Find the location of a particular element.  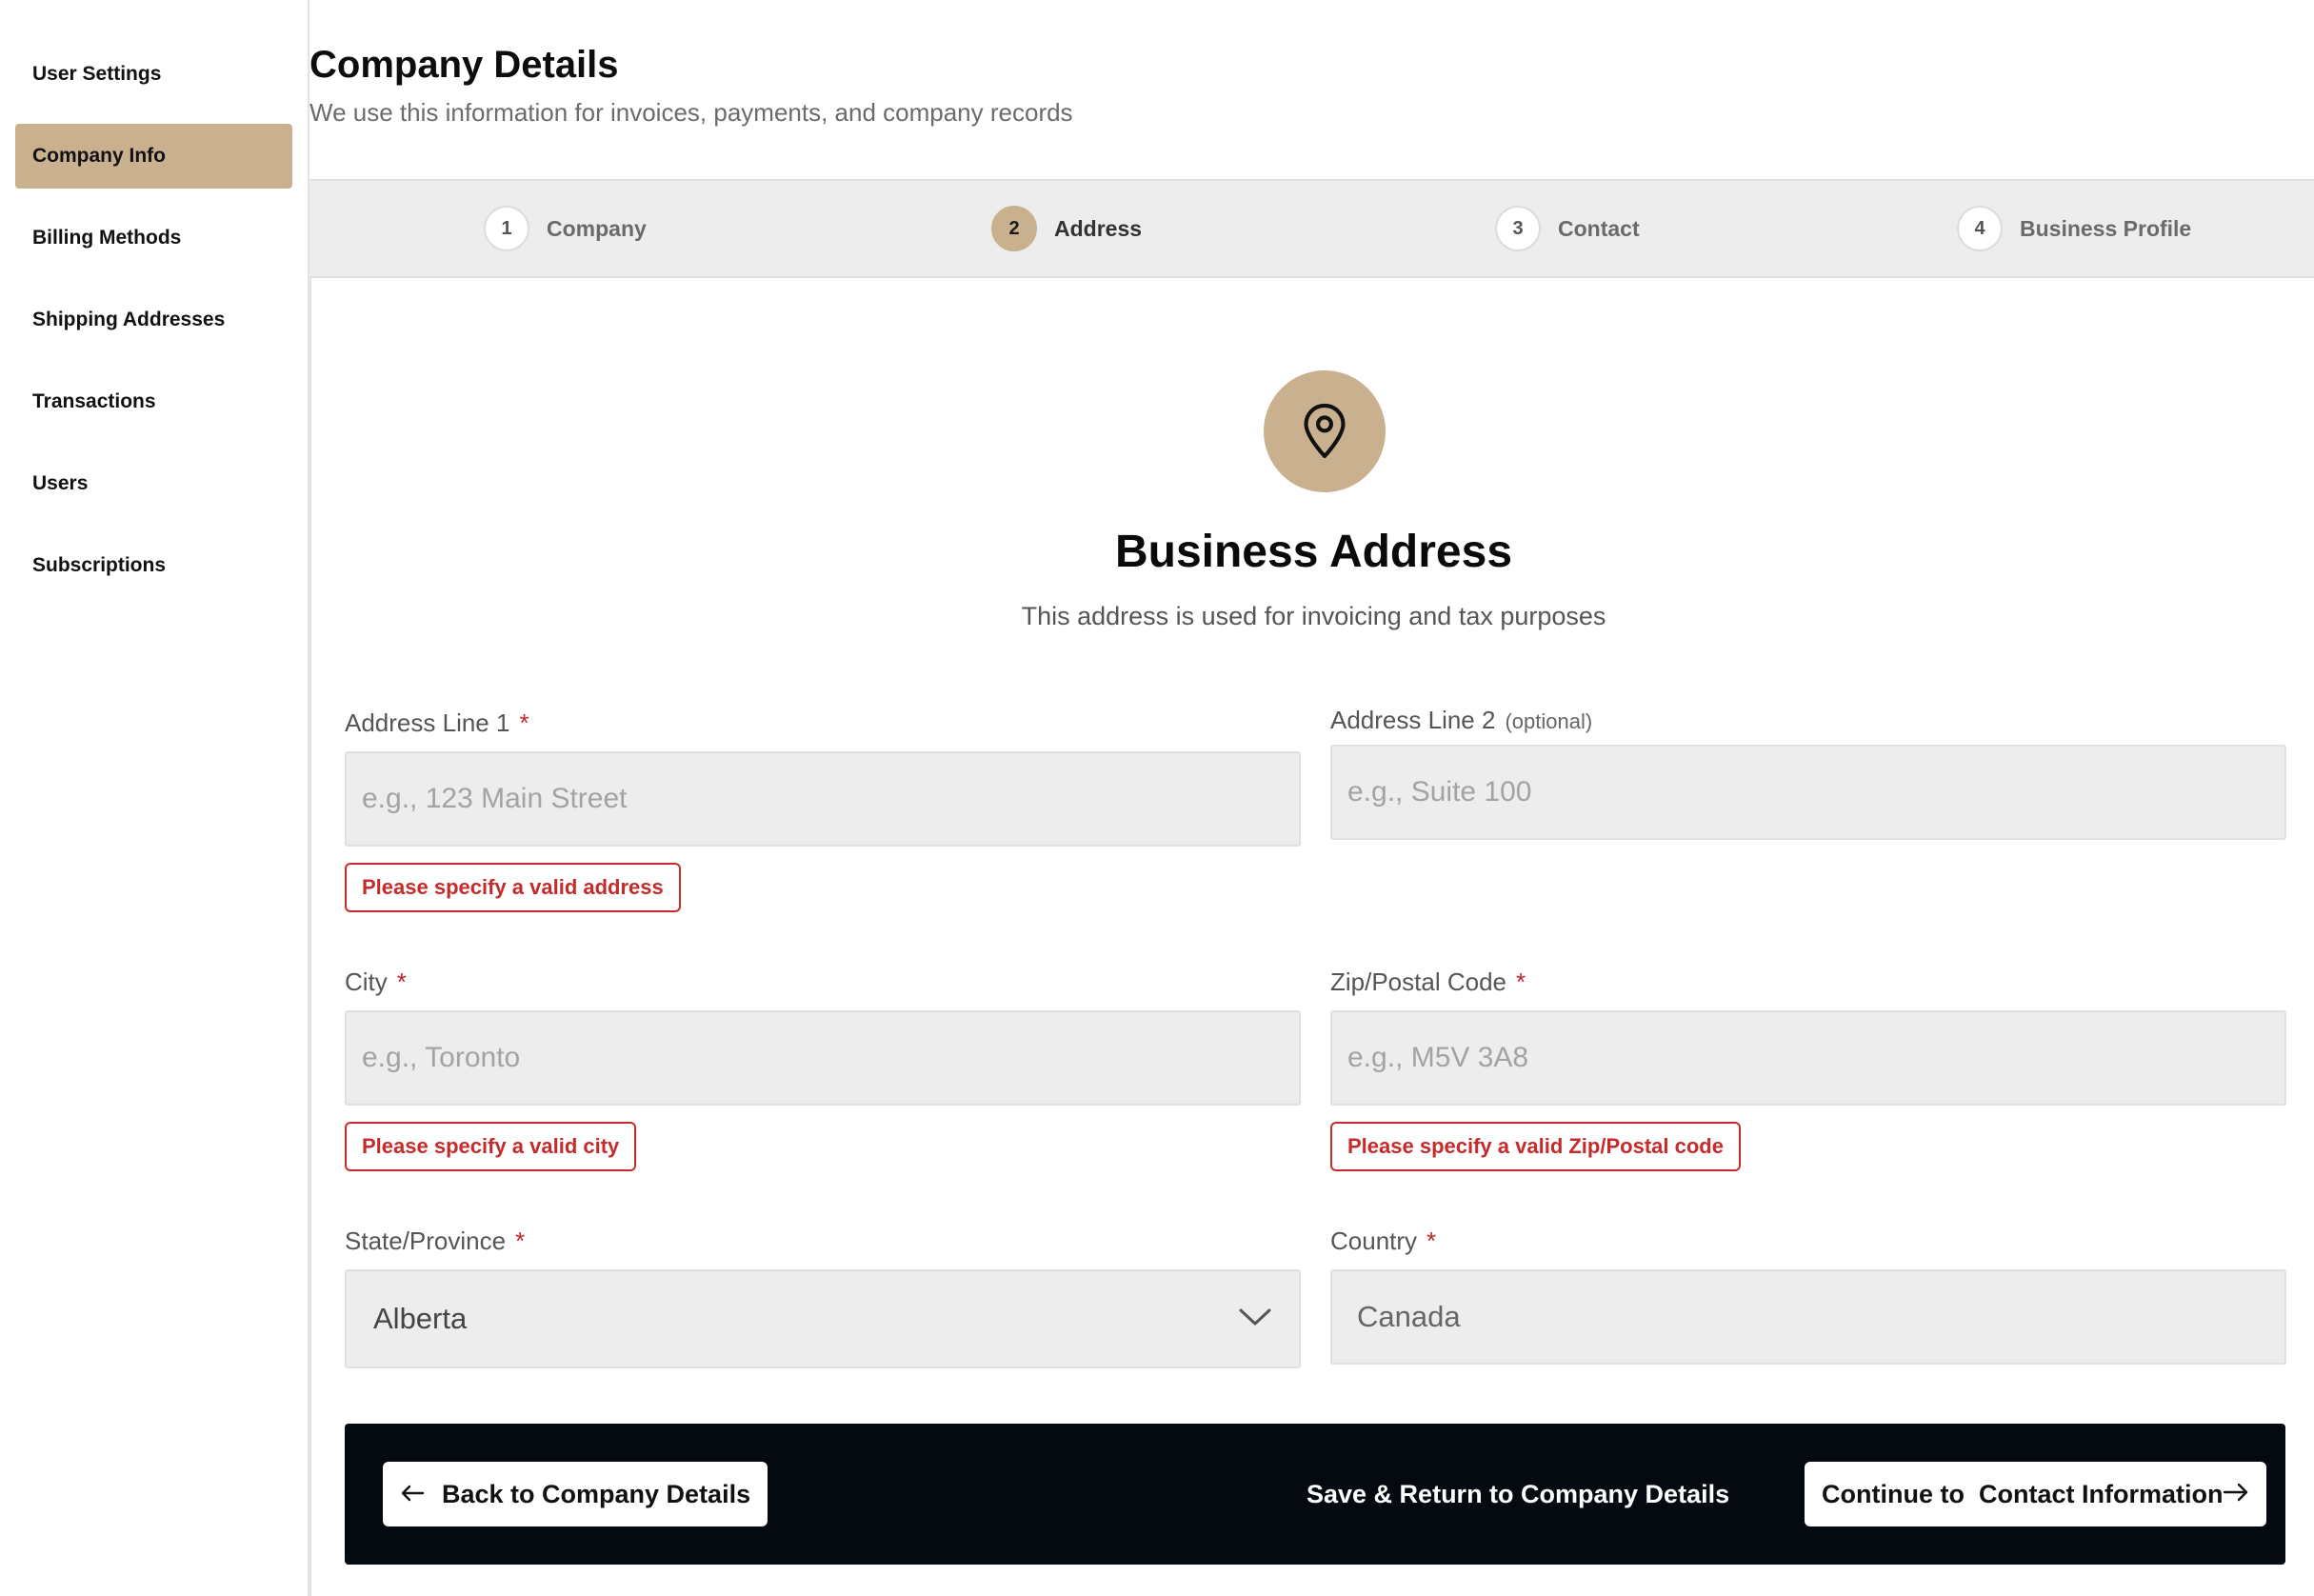

back-to-company-details-button: Back to Company Details is located at coordinates (575, 1494).